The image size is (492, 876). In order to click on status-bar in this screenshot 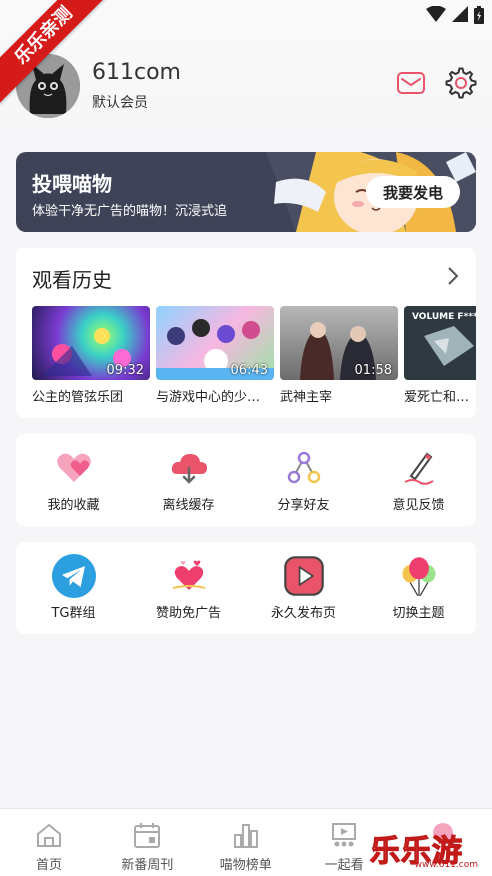, I will do `click(455, 15)`.